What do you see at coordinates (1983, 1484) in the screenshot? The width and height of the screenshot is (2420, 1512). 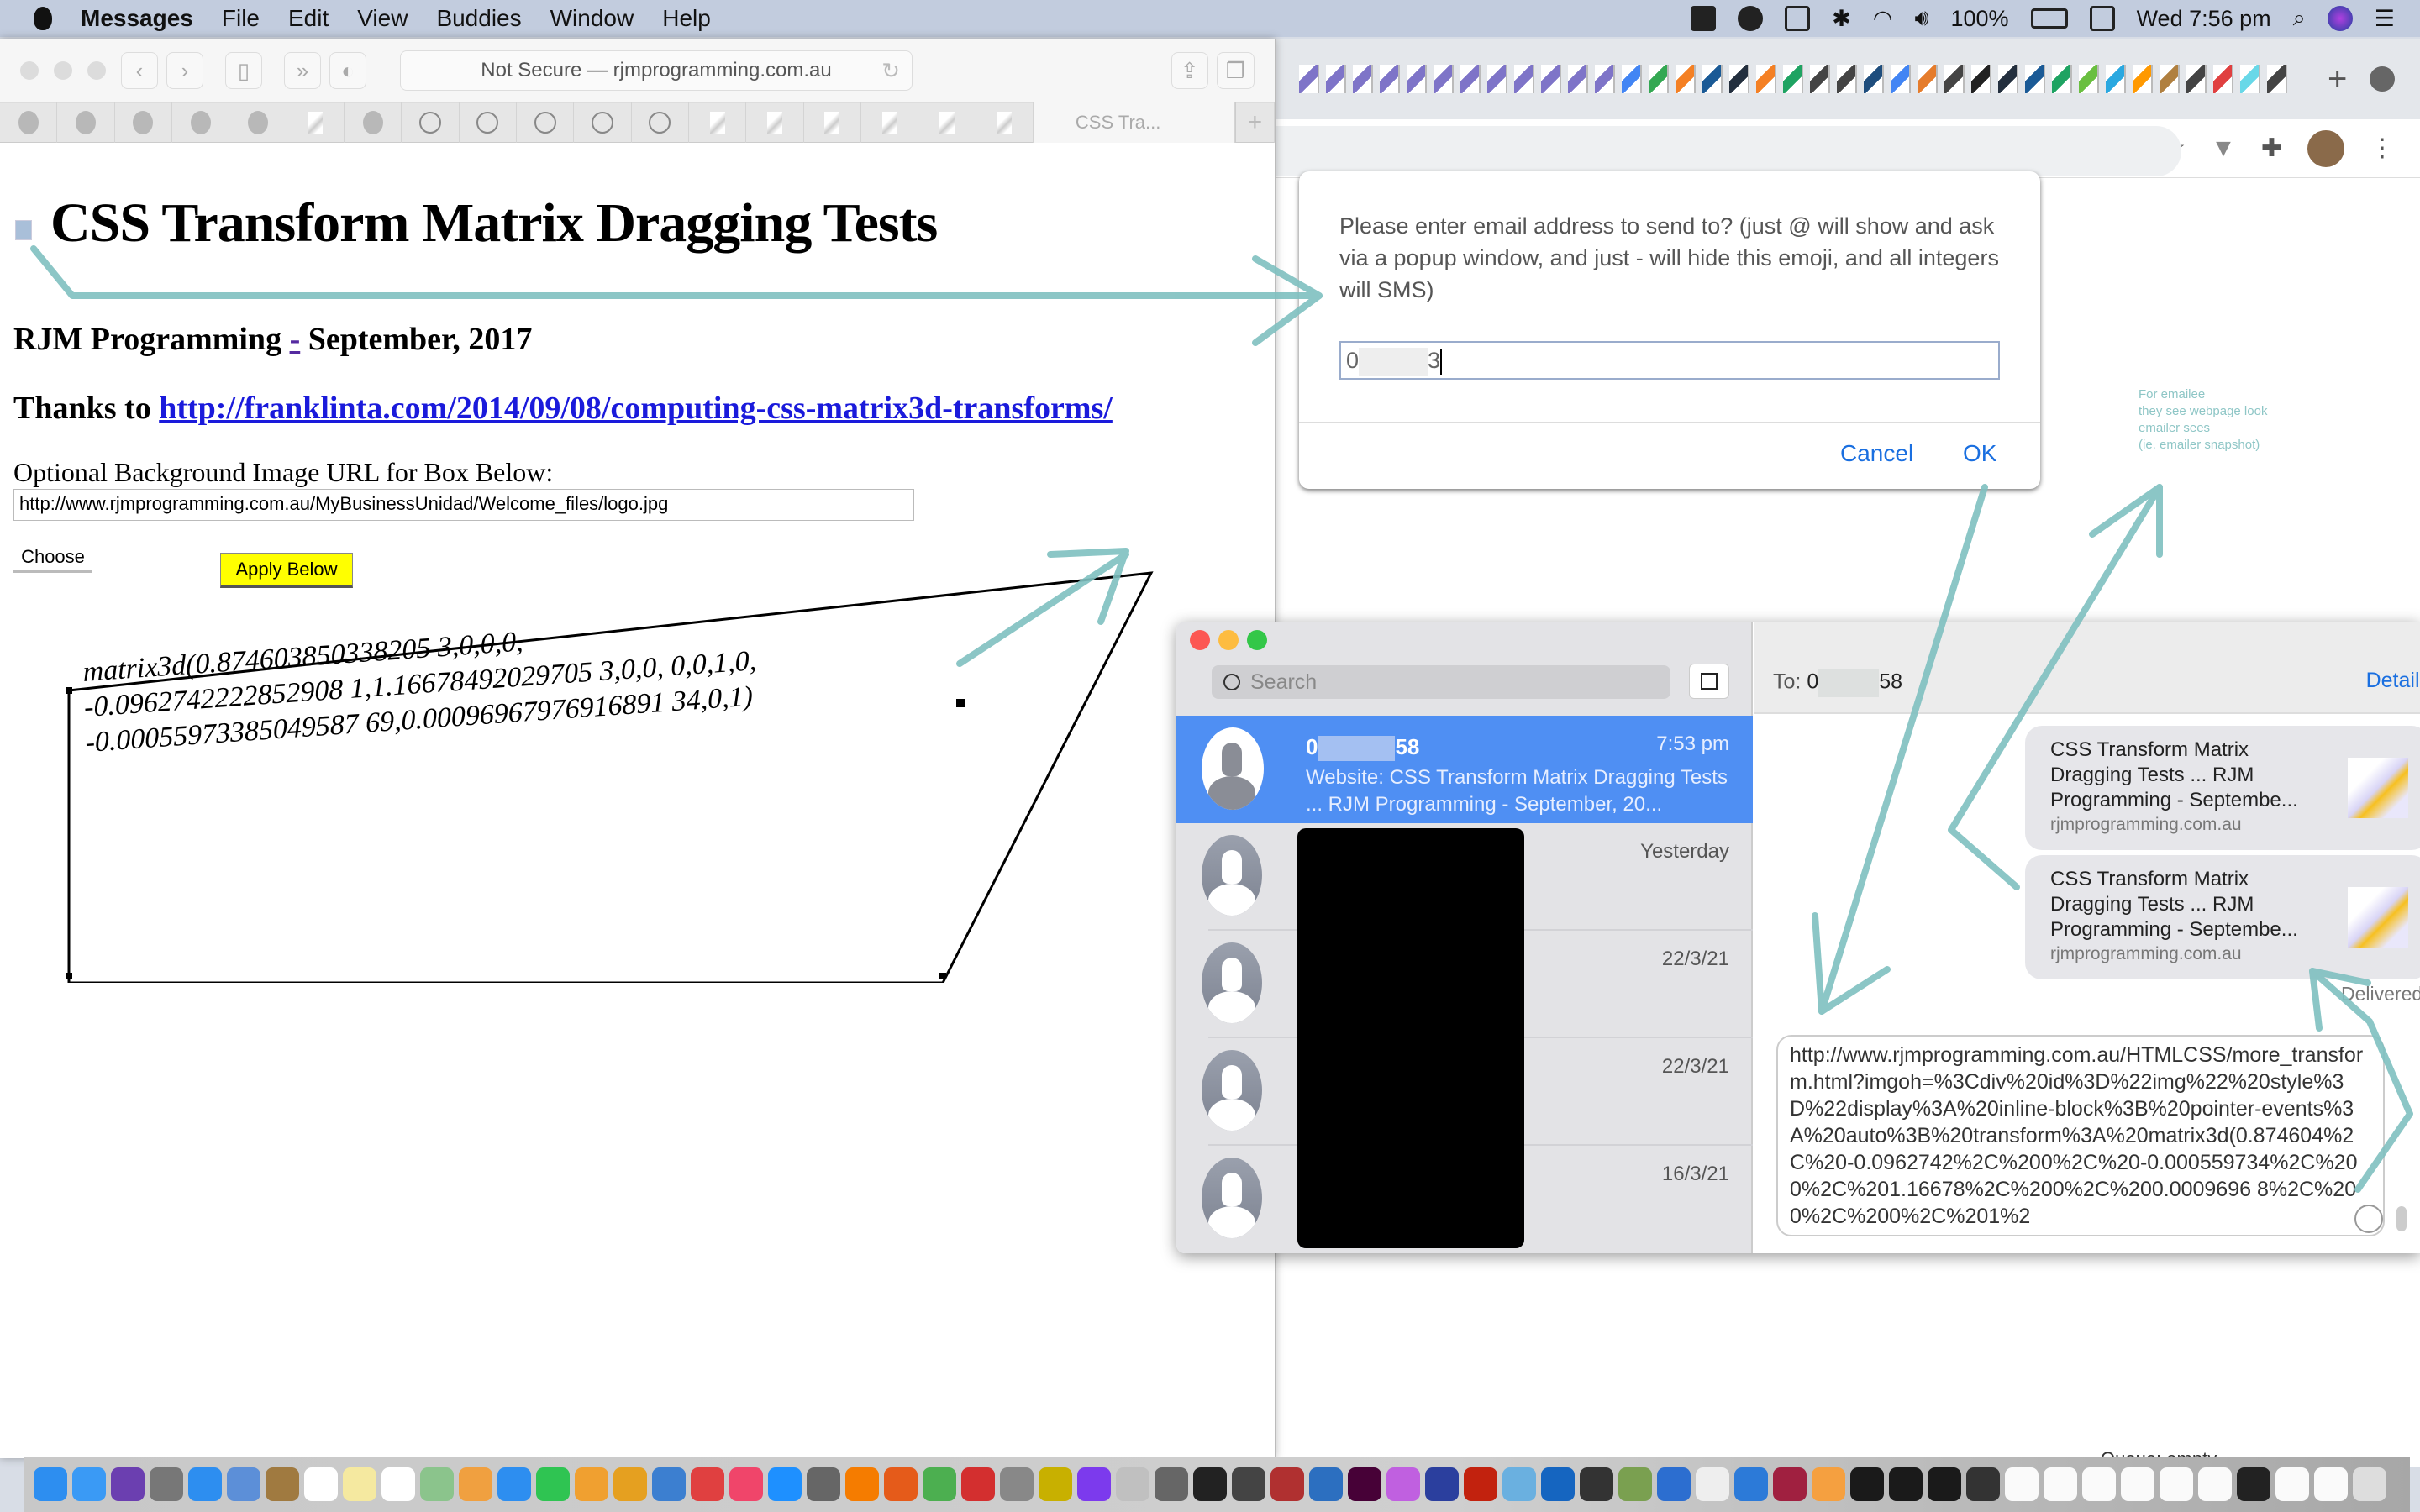 I see `dock-printer-icon` at bounding box center [1983, 1484].